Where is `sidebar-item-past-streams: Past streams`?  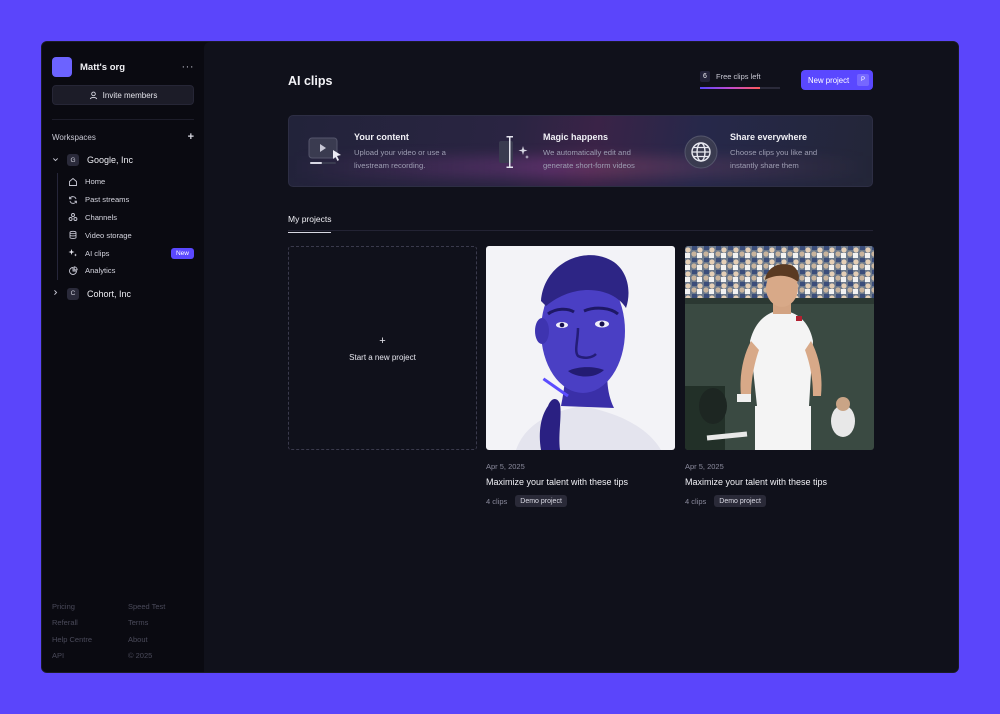 sidebar-item-past-streams: Past streams is located at coordinates (131, 200).